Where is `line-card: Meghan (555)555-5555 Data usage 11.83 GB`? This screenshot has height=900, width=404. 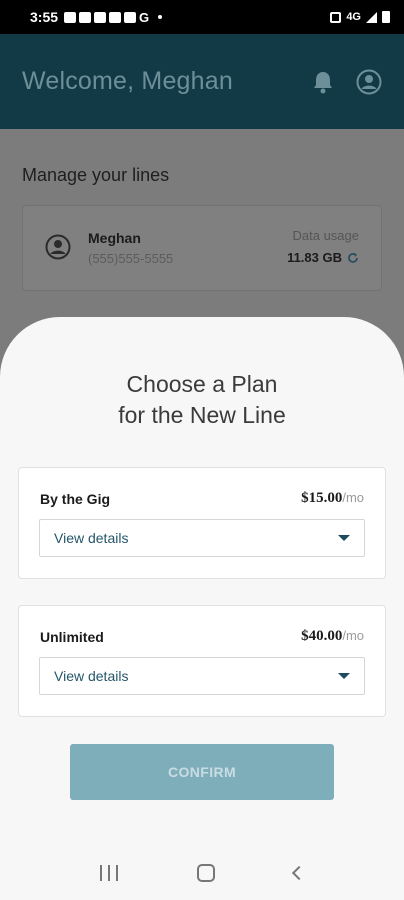
line-card: Meghan (555)555-5555 Data usage 11.83 GB is located at coordinates (202, 248).